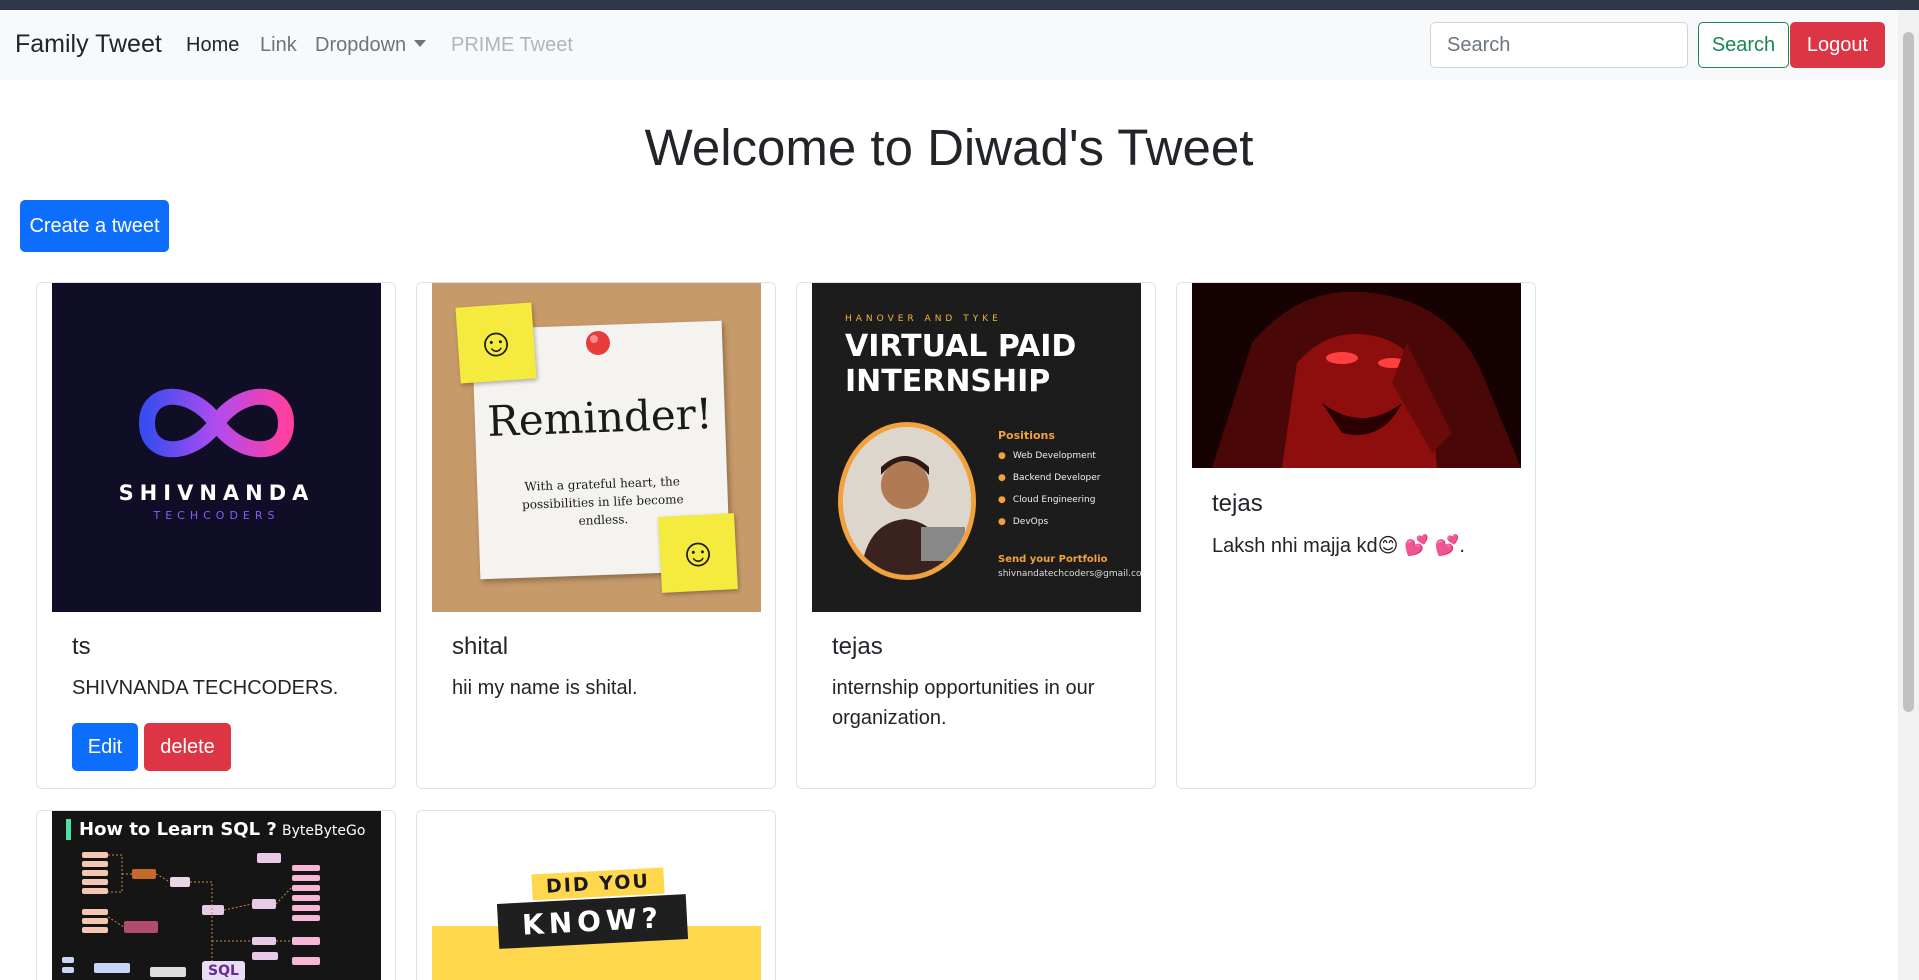 The width and height of the screenshot is (1919, 980). Describe the element at coordinates (961, 364) in the screenshot. I see `internship-headline: VIRTUAL PAID INTERNSHIP` at that location.